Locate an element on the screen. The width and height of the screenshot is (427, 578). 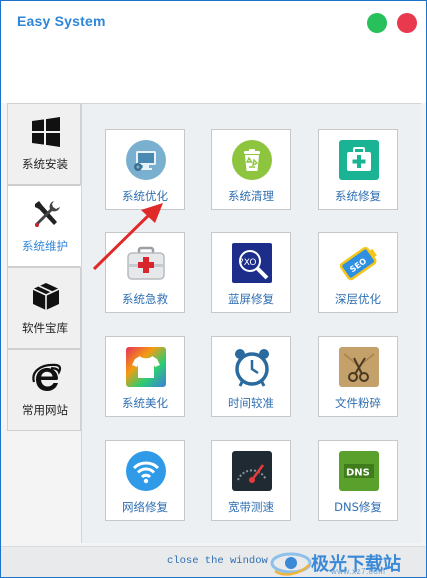
seo-battery-icon: SEO is located at coordinates (358, 263).